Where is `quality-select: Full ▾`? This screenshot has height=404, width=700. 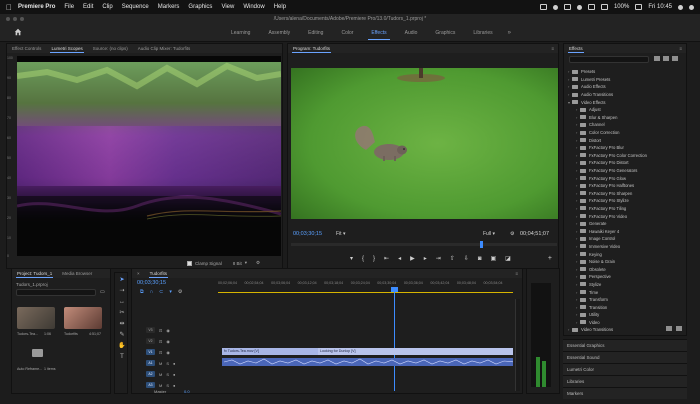 quality-select: Full ▾ is located at coordinates (489, 234).